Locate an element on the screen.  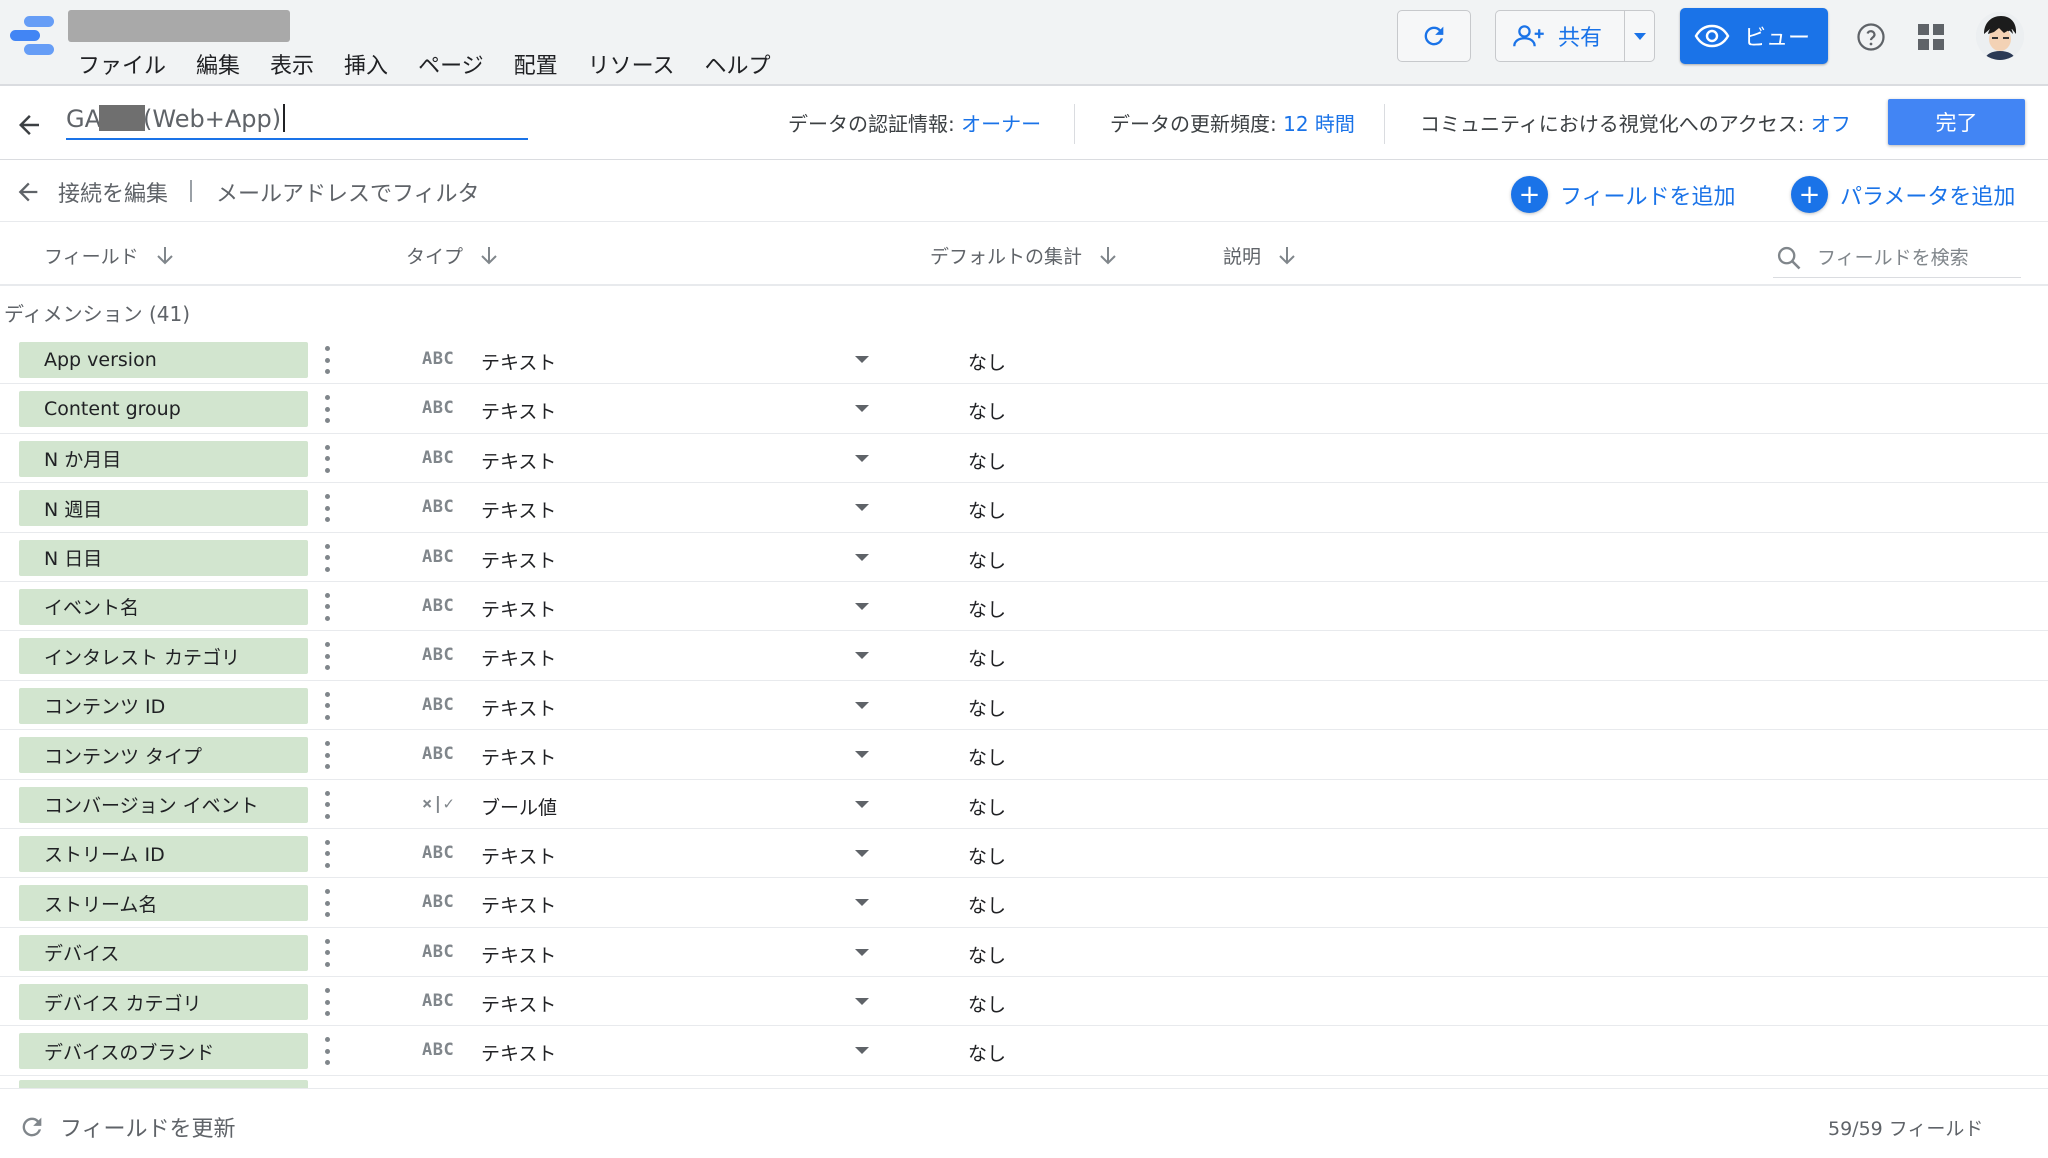
column-type: タイプ is located at coordinates (452, 255).